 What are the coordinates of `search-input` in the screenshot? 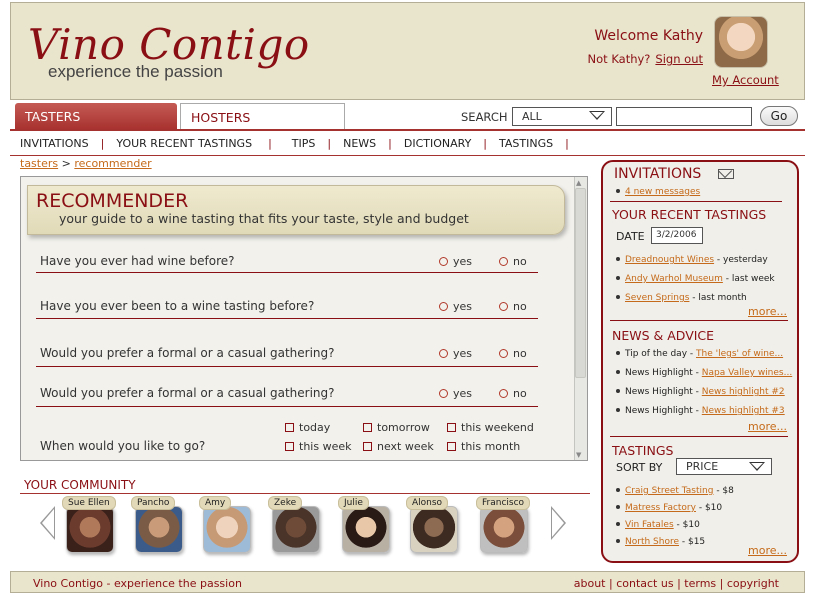 It's located at (684, 116).